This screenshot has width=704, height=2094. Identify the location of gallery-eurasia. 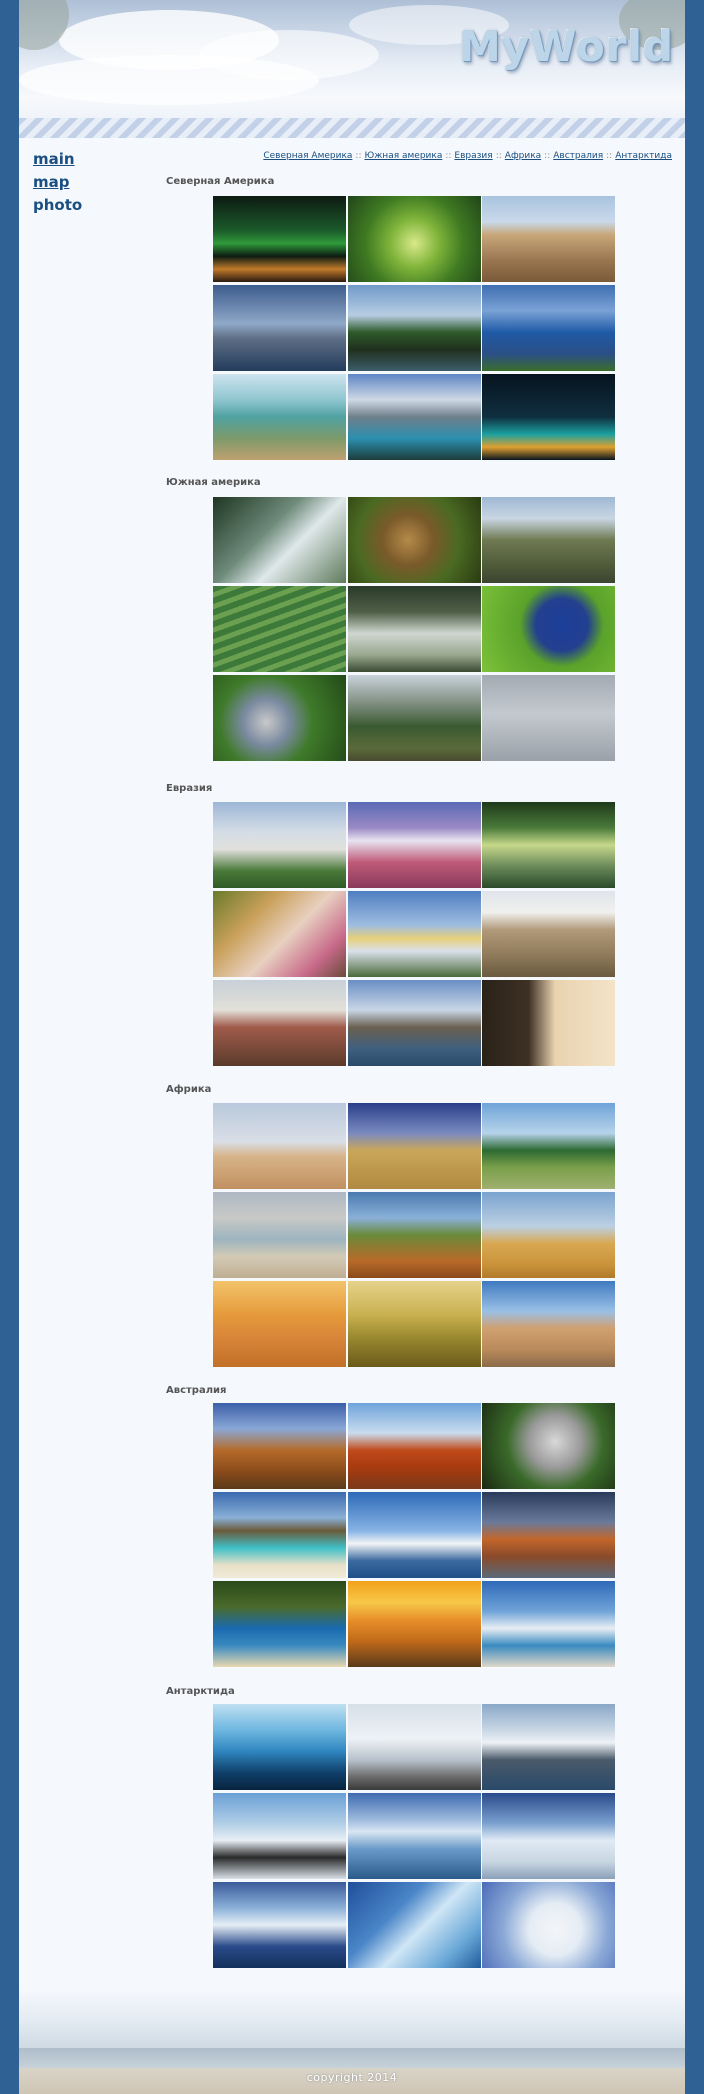
(414, 934).